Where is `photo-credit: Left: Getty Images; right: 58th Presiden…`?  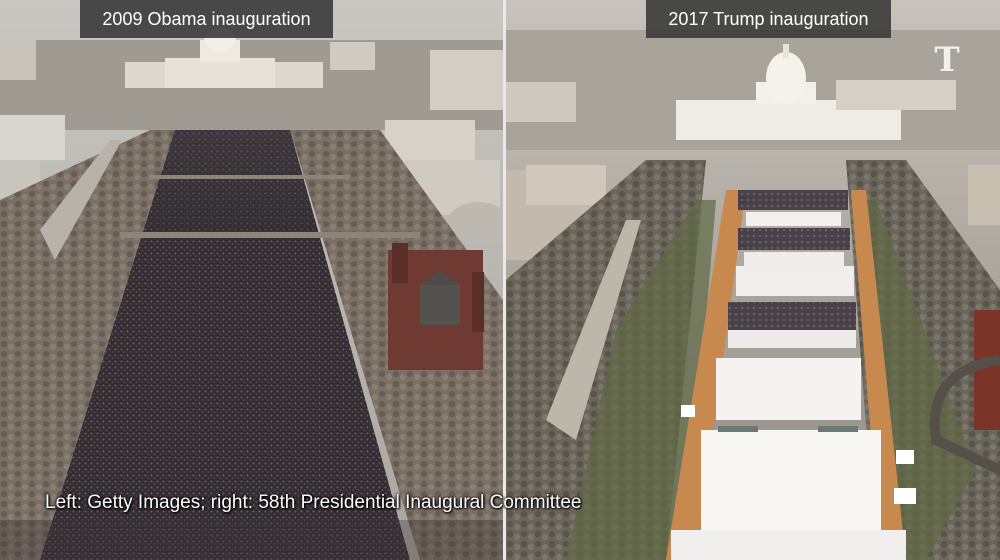
photo-credit: Left: Getty Images; right: 58th Presiden… is located at coordinates (313, 502).